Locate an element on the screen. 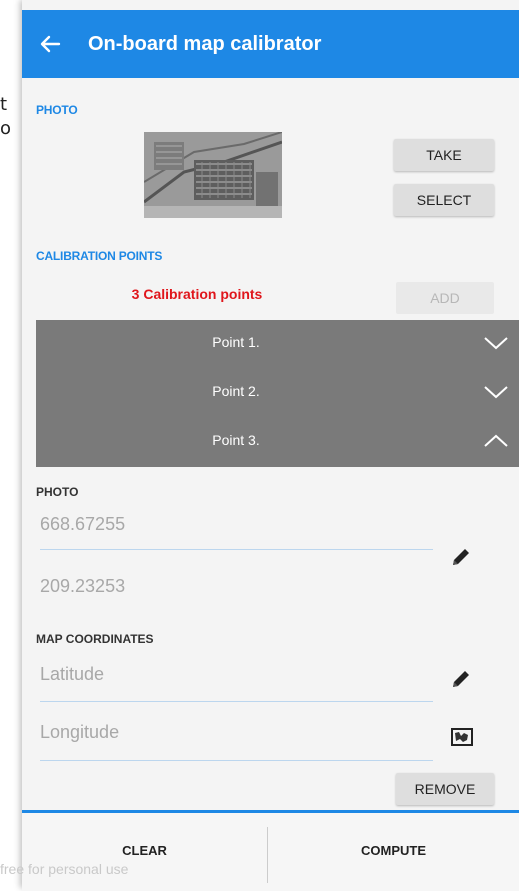  calibration-count: 3 Calibration points is located at coordinates (197, 294).